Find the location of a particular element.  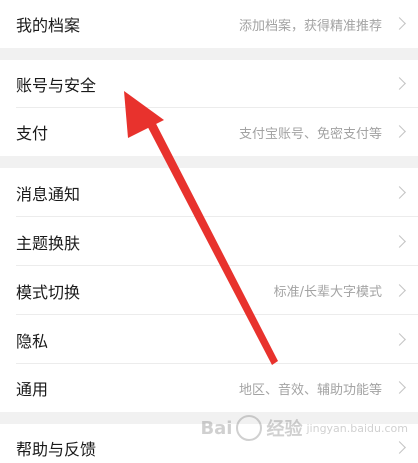

my-profile-row: 我的档案 添加档案，获得精准推荐 is located at coordinates (209, 24).